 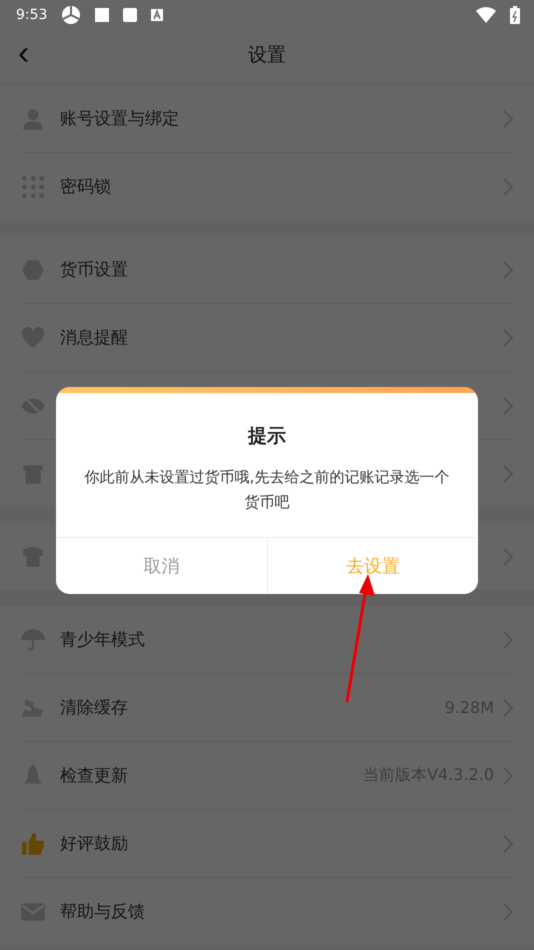 What do you see at coordinates (372, 566) in the screenshot?
I see `confirm-button: 去设置` at bounding box center [372, 566].